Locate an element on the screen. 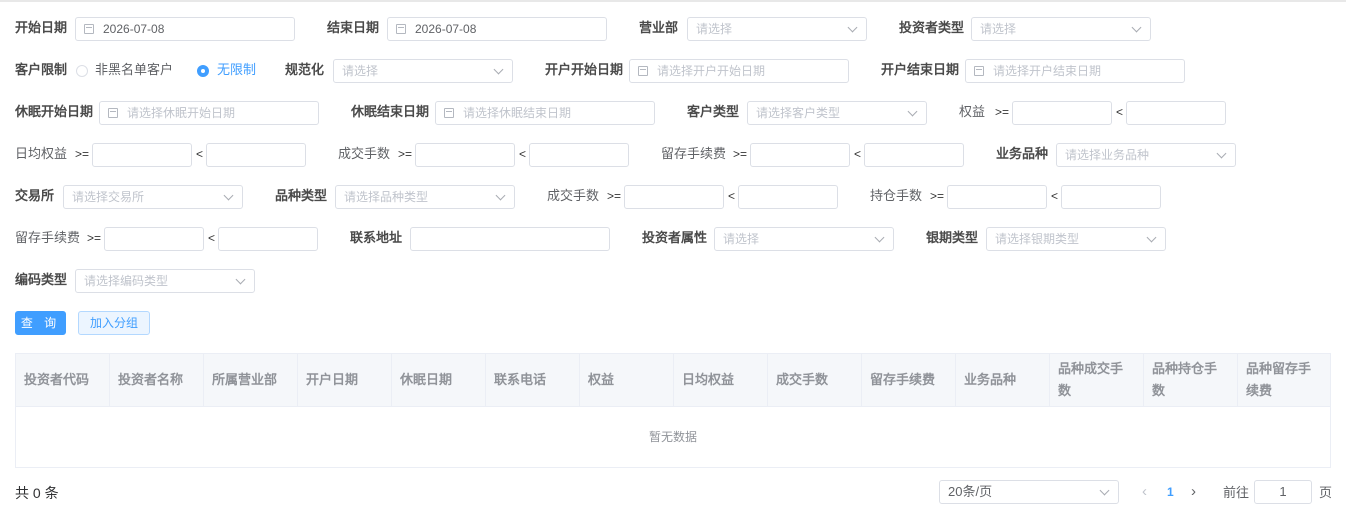  position-label: 持仓手数 is located at coordinates (896, 195).